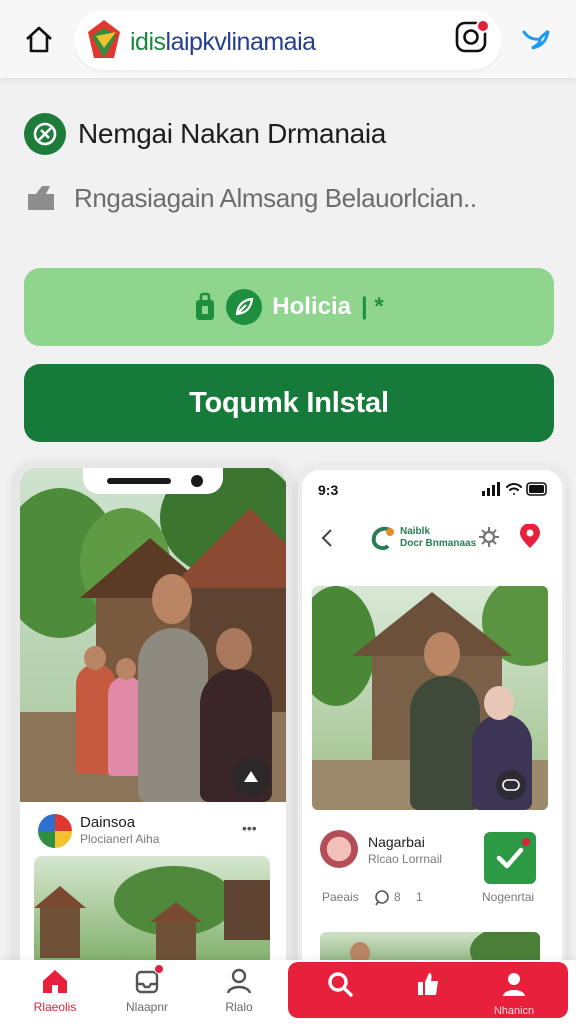 The width and height of the screenshot is (576, 1024). I want to click on user-tab: Nhanicn, so click(514, 994).